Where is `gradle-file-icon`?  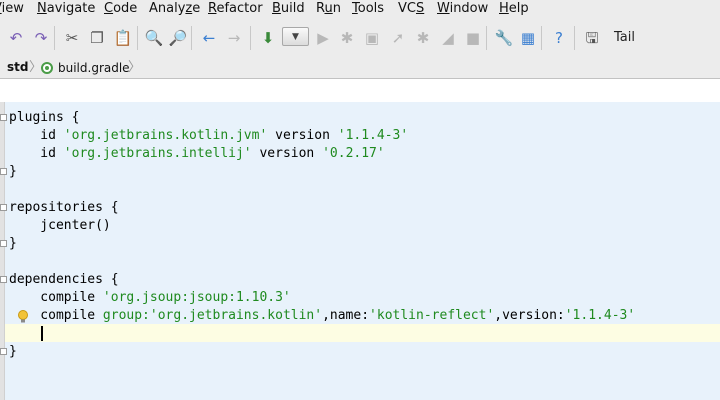
gradle-file-icon is located at coordinates (47, 68).